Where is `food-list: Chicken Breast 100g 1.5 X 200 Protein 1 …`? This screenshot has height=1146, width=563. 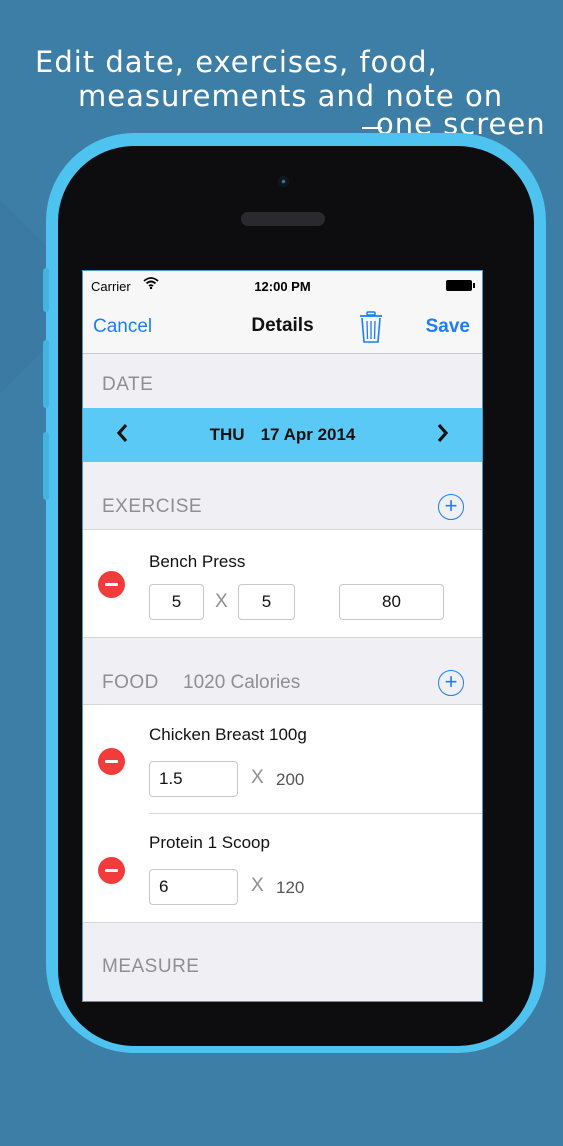
food-list: Chicken Breast 100g 1.5 X 200 Protein 1 … is located at coordinates (282, 813).